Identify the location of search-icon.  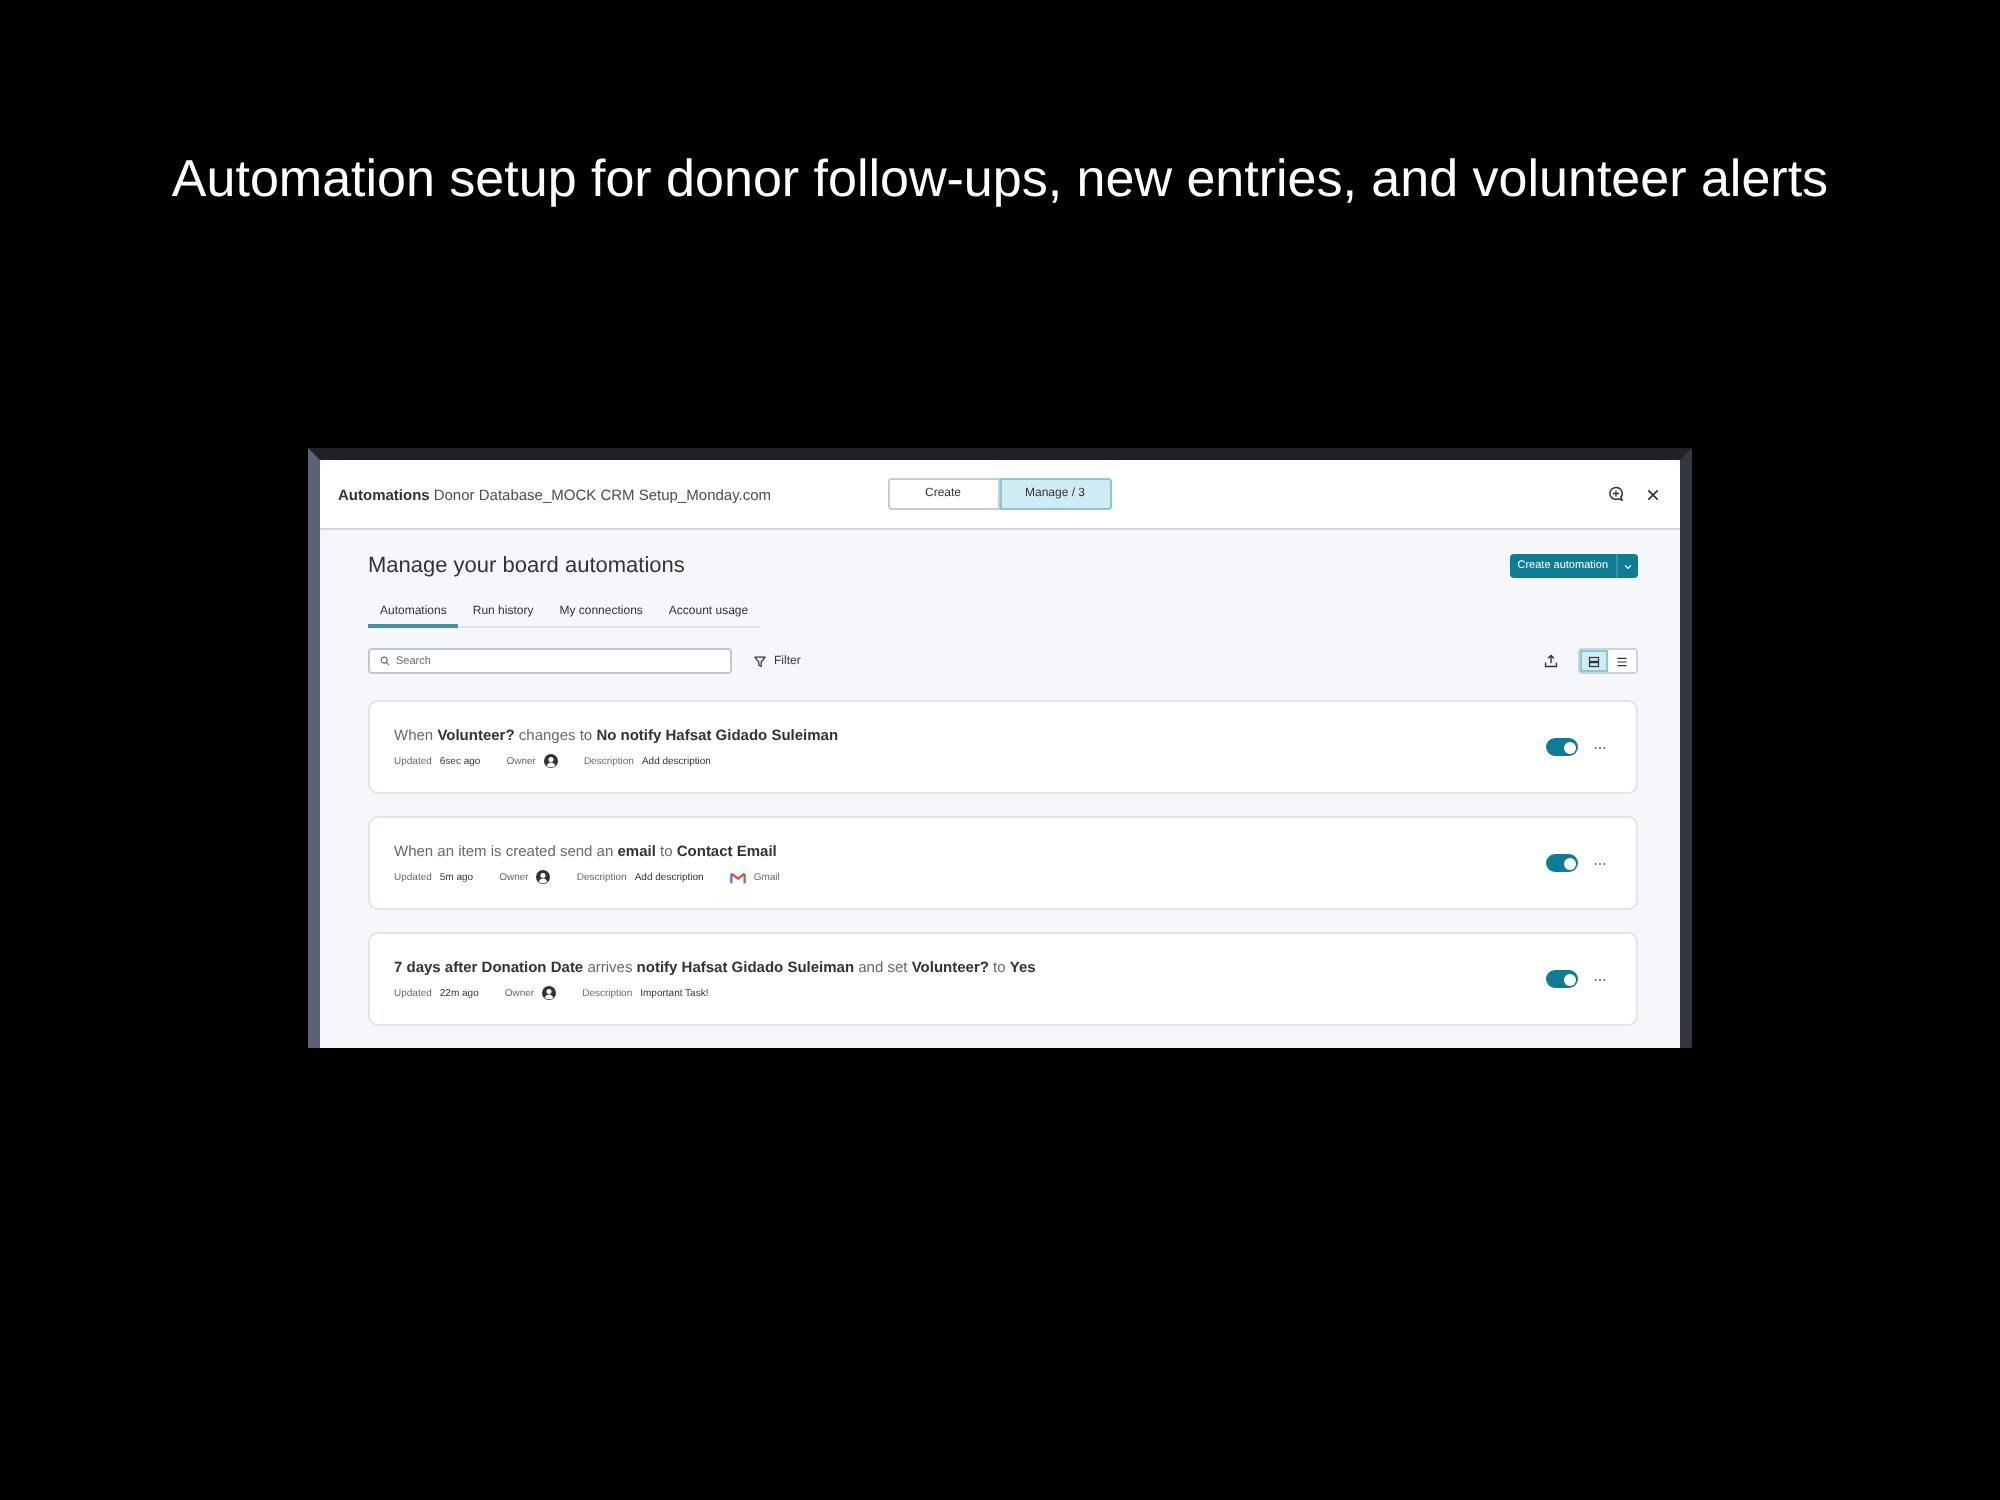
(385, 661).